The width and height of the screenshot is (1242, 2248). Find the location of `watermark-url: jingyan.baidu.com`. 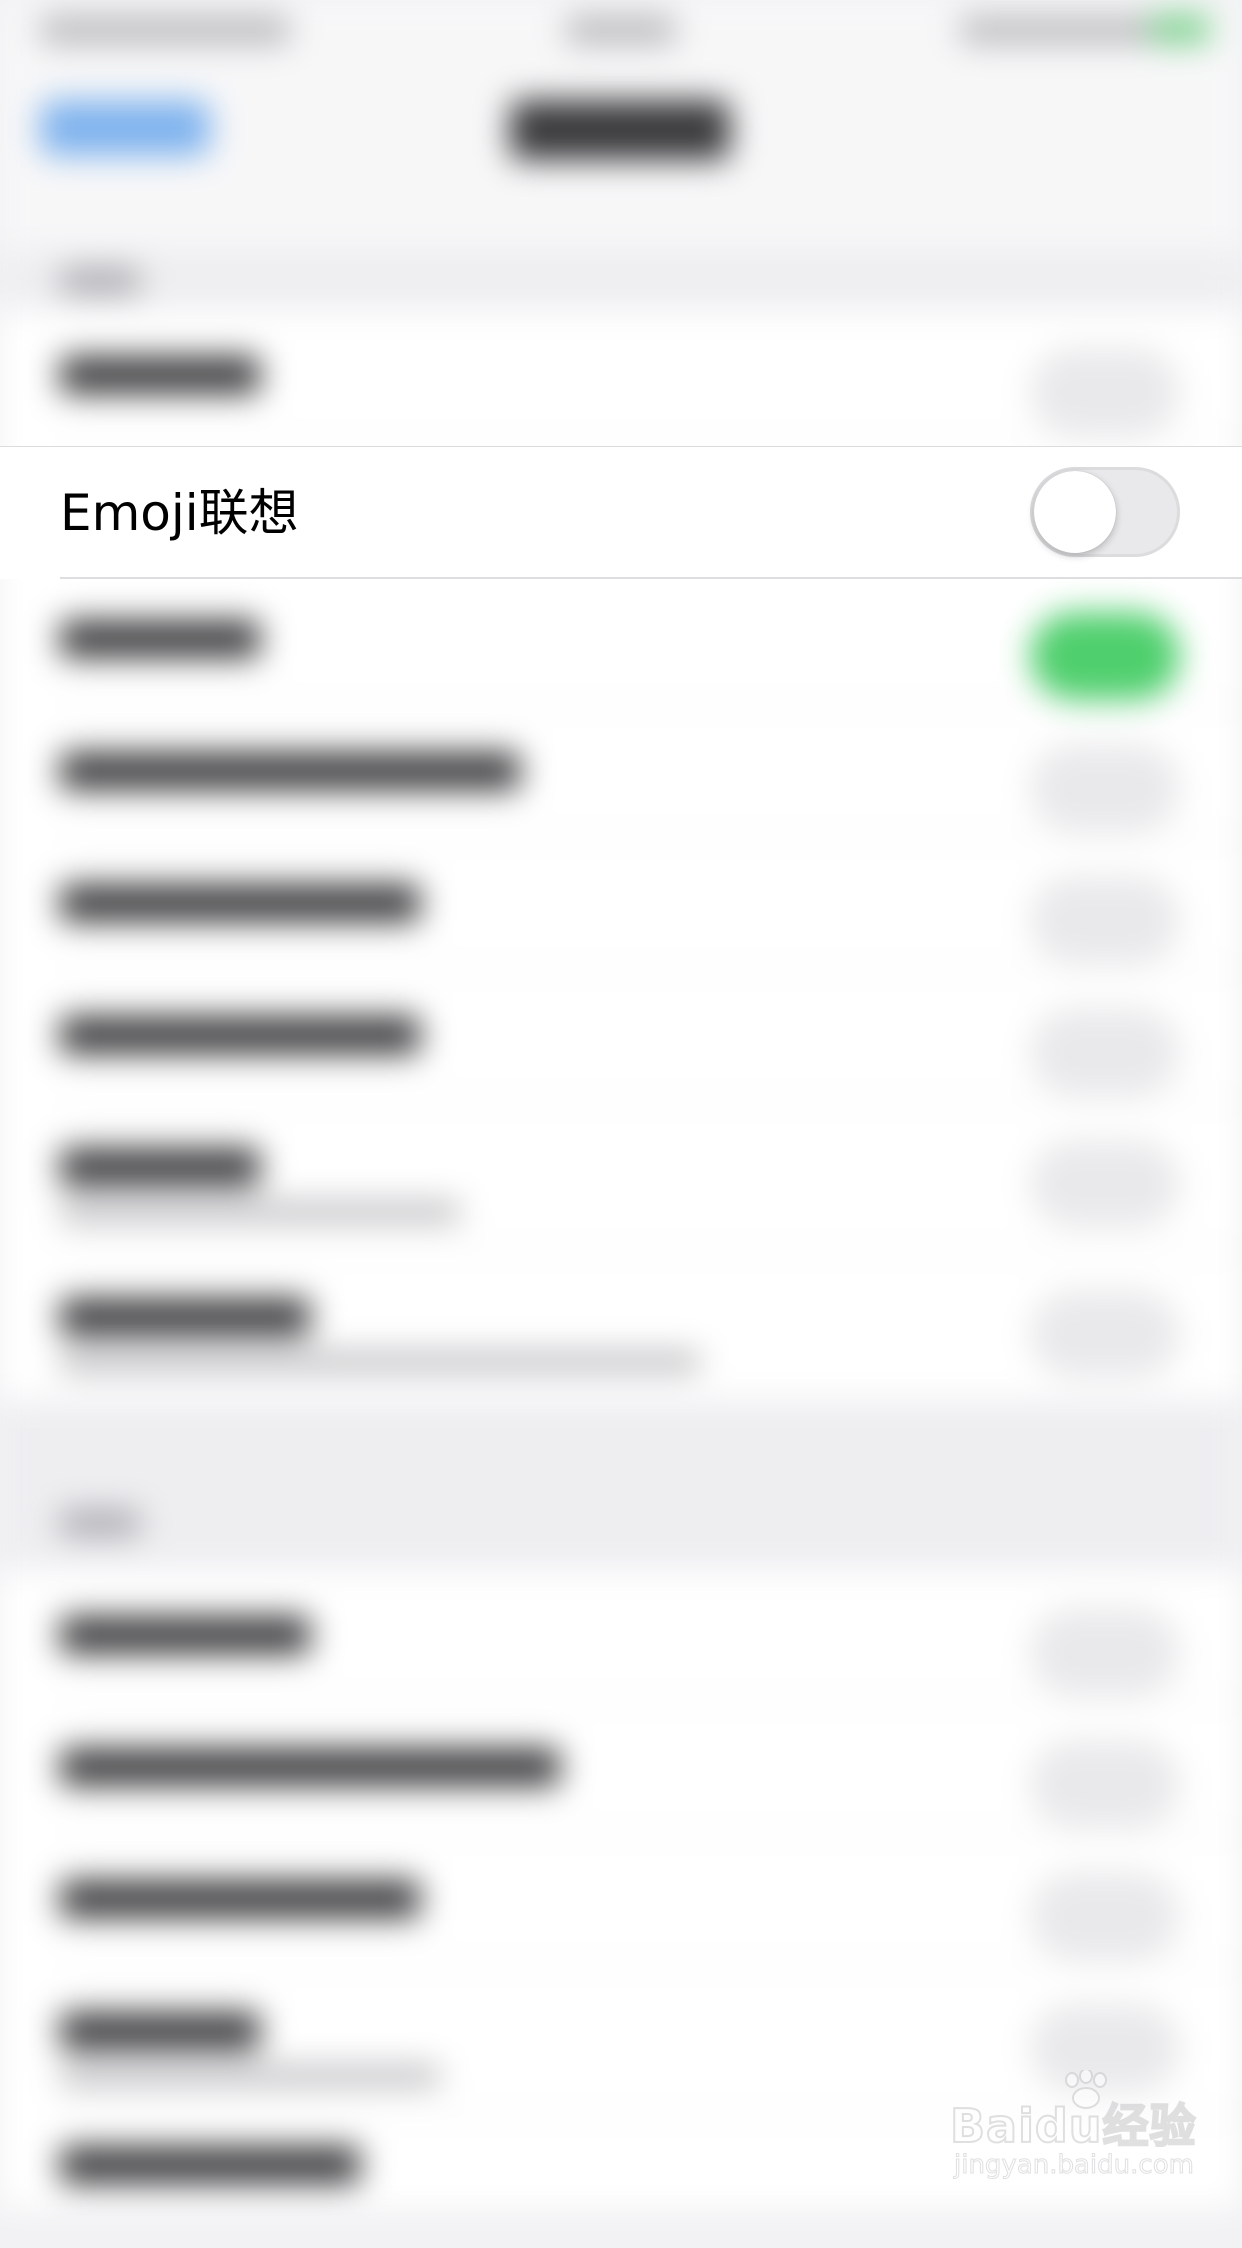

watermark-url: jingyan.baidu.com is located at coordinates (1074, 2165).